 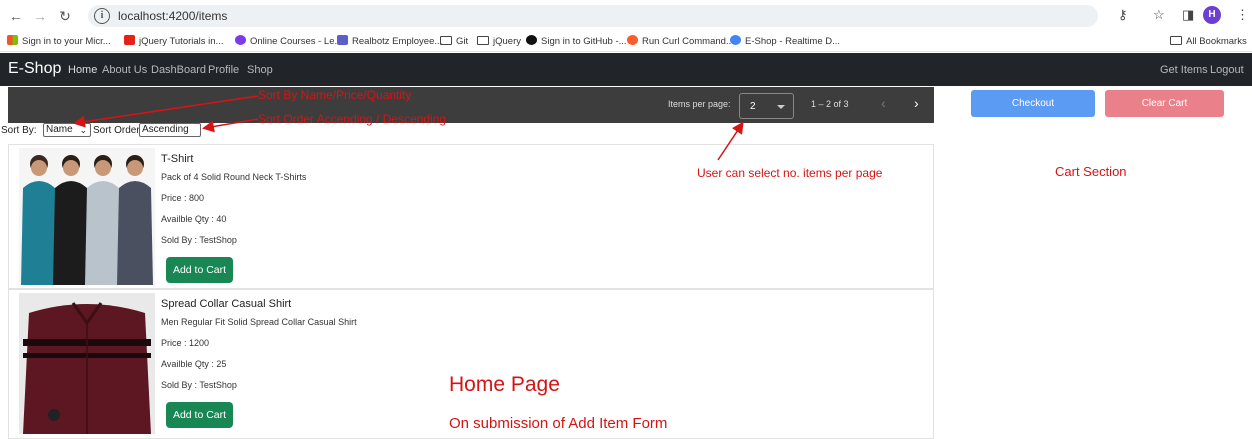 I want to click on arrow-per-page-icon, so click(x=730, y=141).